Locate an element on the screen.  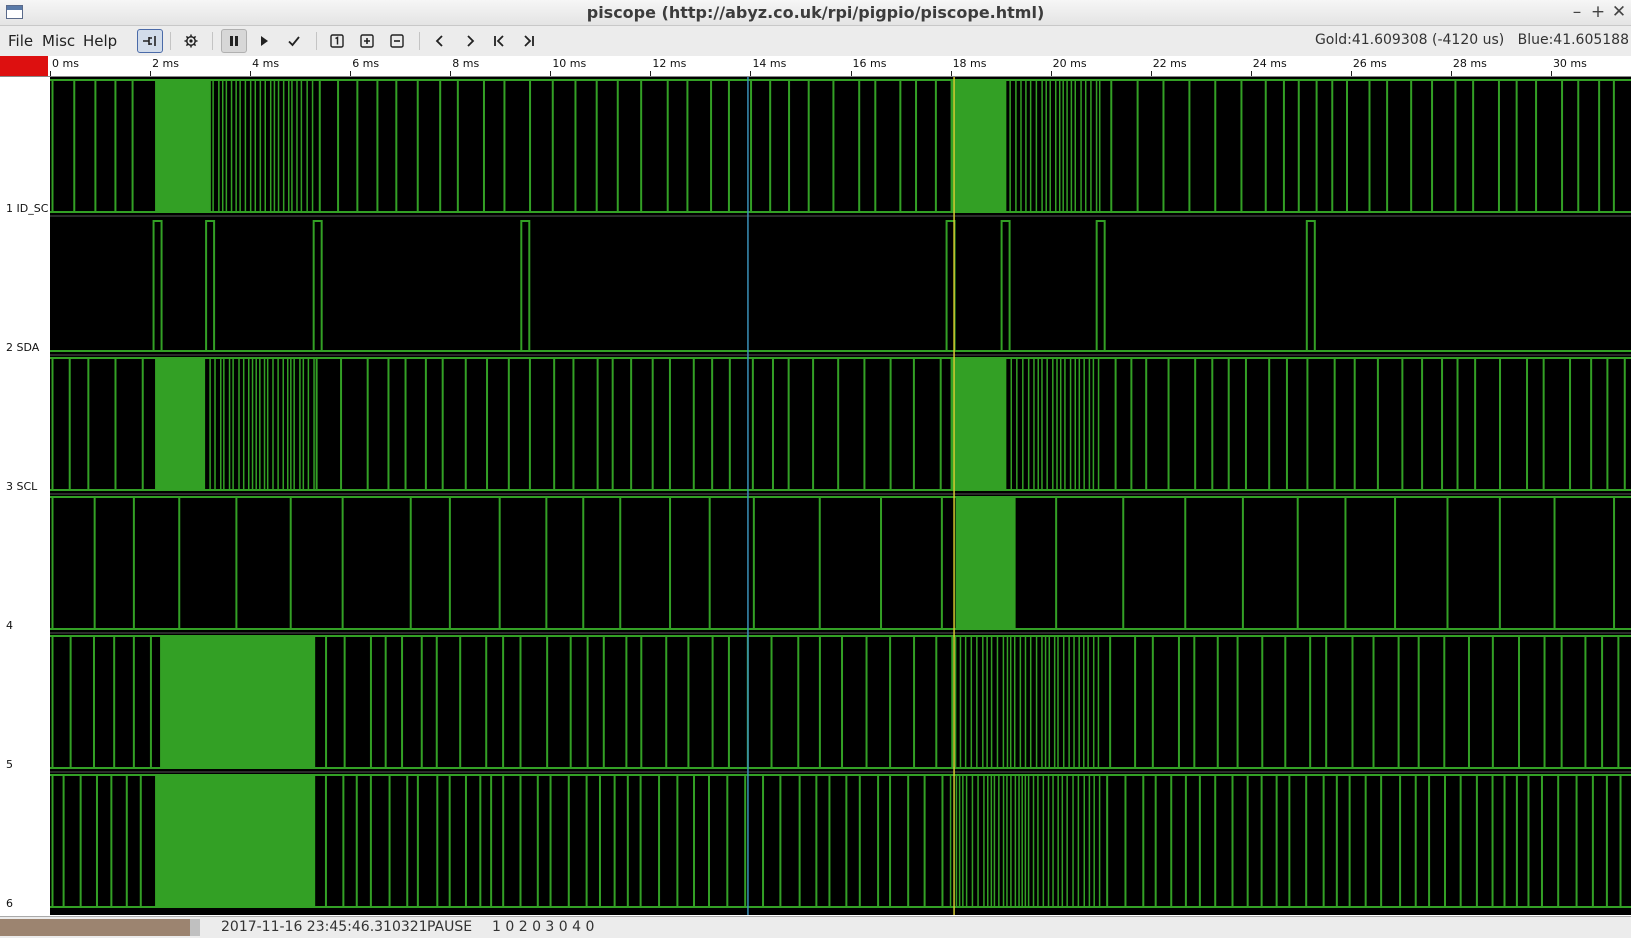
pause-icon is located at coordinates (234, 41).